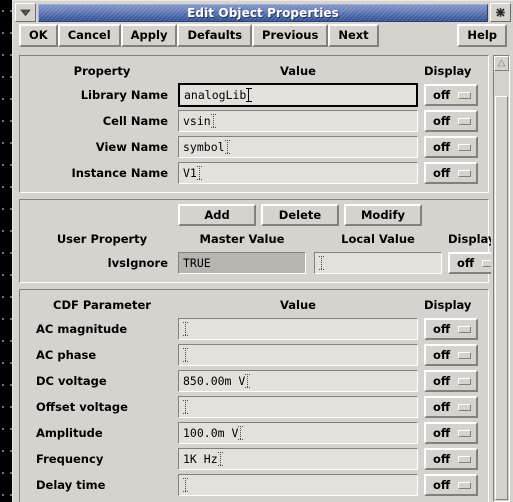  I want to click on ac-magnitude-display-menu: off, so click(451, 329).